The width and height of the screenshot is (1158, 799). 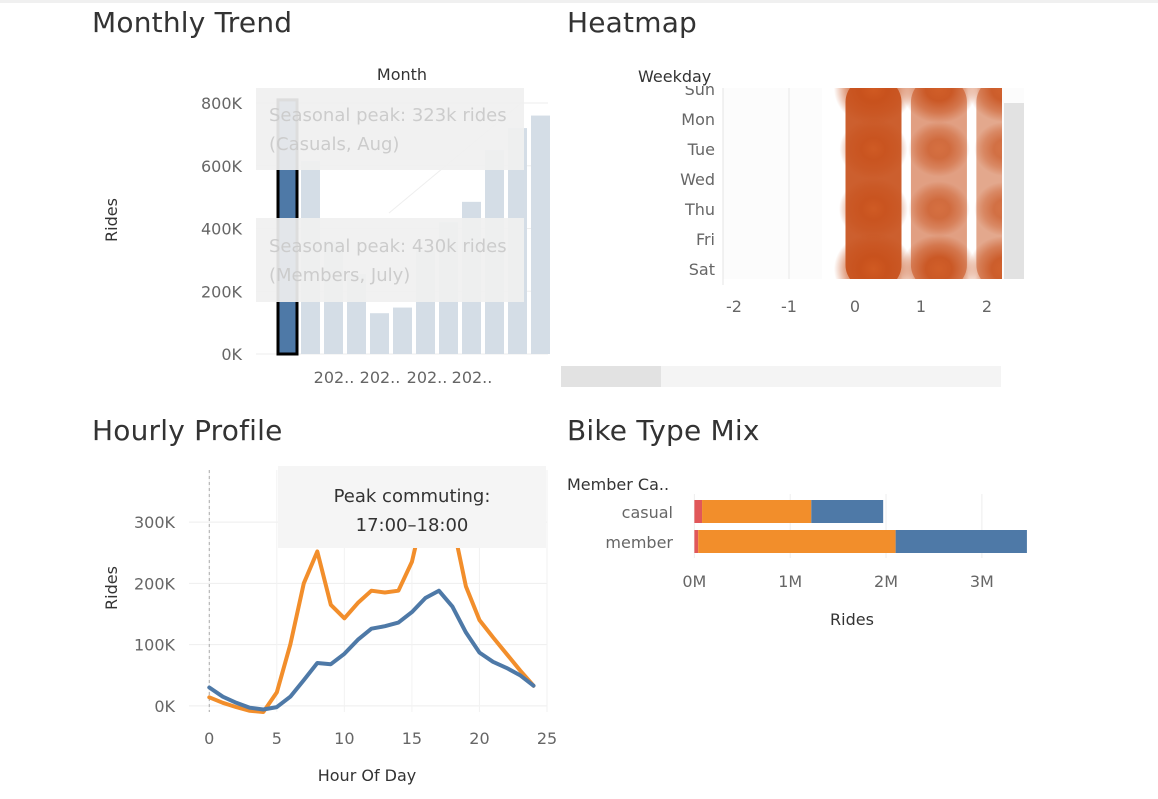 What do you see at coordinates (388, 246) in the screenshot?
I see `member-peak-tooltip-line1: Seasonal peak: 430k rides` at bounding box center [388, 246].